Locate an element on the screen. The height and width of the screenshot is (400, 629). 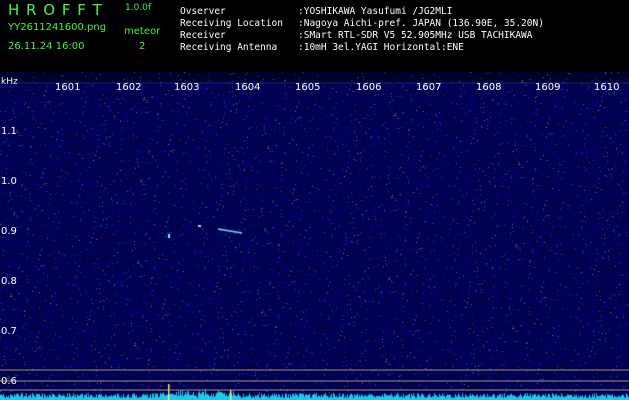
x-tick-label-1603: 1603 is located at coordinates (186, 87).